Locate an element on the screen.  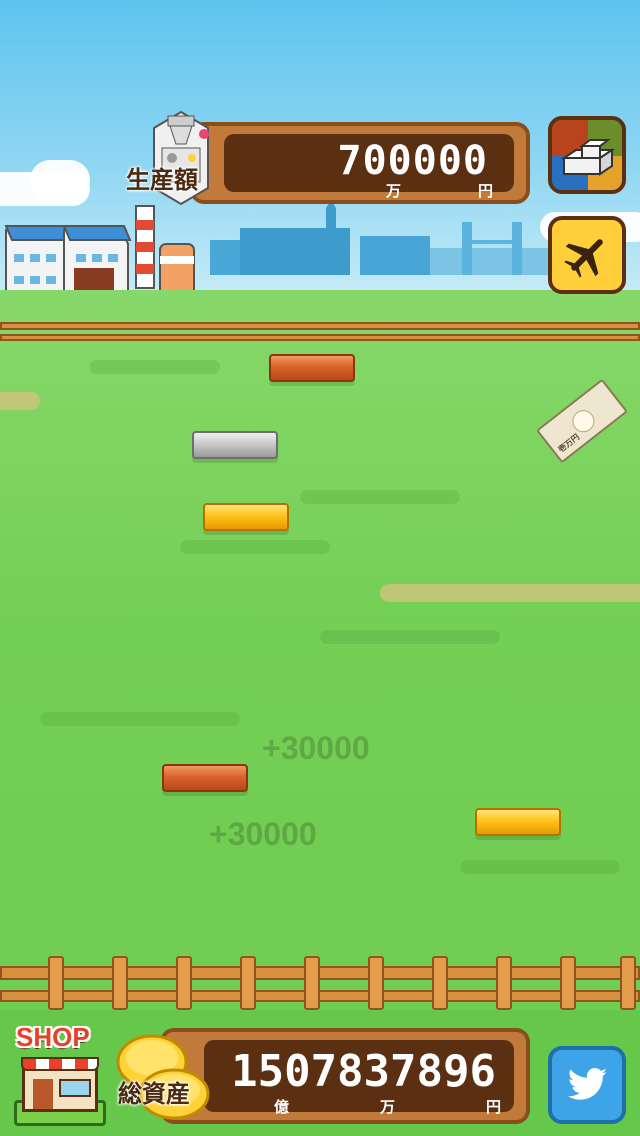
total-assets-display: 1507837896 億 万 円 is located at coordinates (359, 1078).